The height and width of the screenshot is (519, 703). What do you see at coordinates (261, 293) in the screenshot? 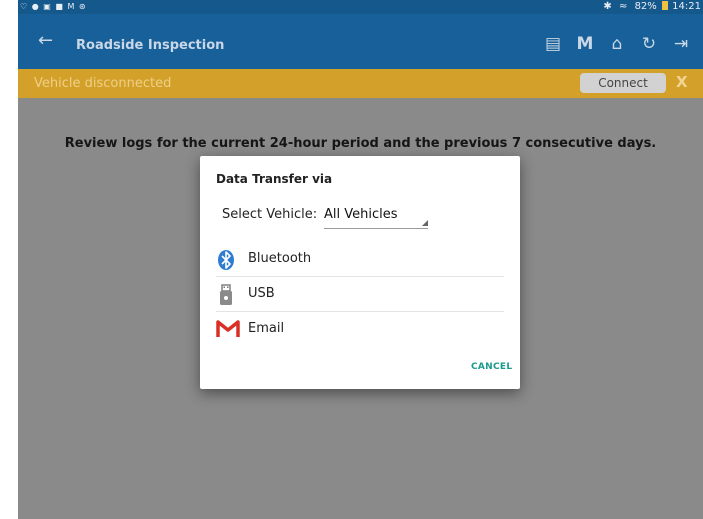
I see `option-label: USB` at bounding box center [261, 293].